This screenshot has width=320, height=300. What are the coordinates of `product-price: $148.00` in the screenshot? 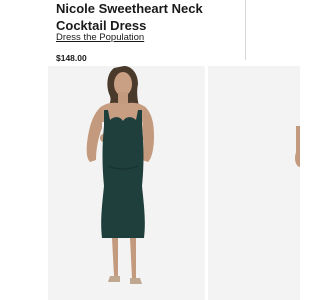 It's located at (71, 58).